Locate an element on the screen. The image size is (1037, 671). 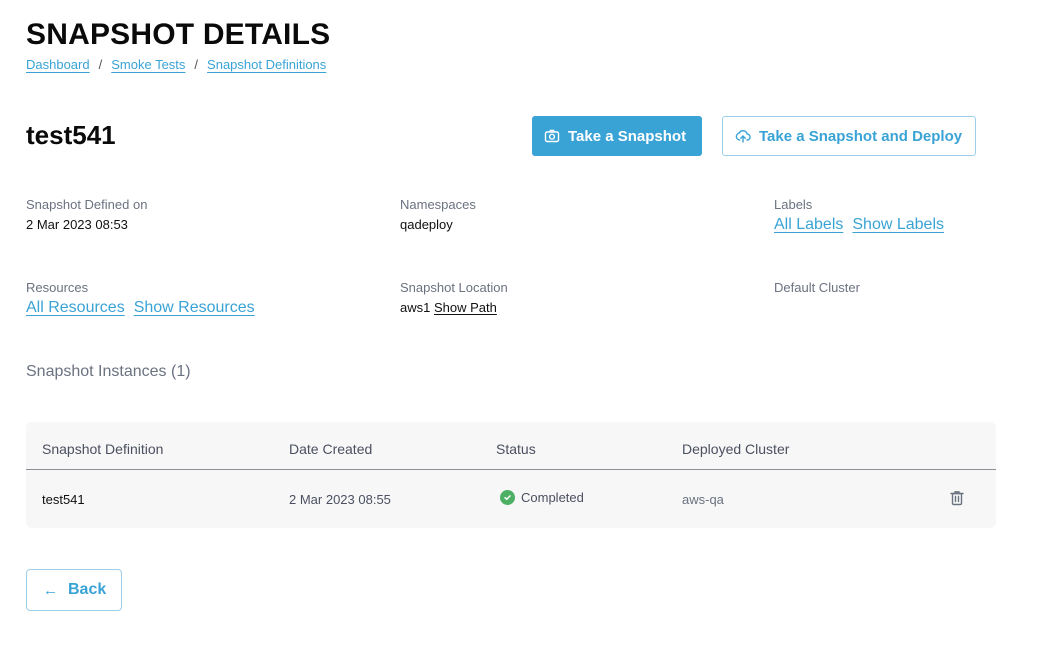
cloud-upload-icon is located at coordinates (743, 136).